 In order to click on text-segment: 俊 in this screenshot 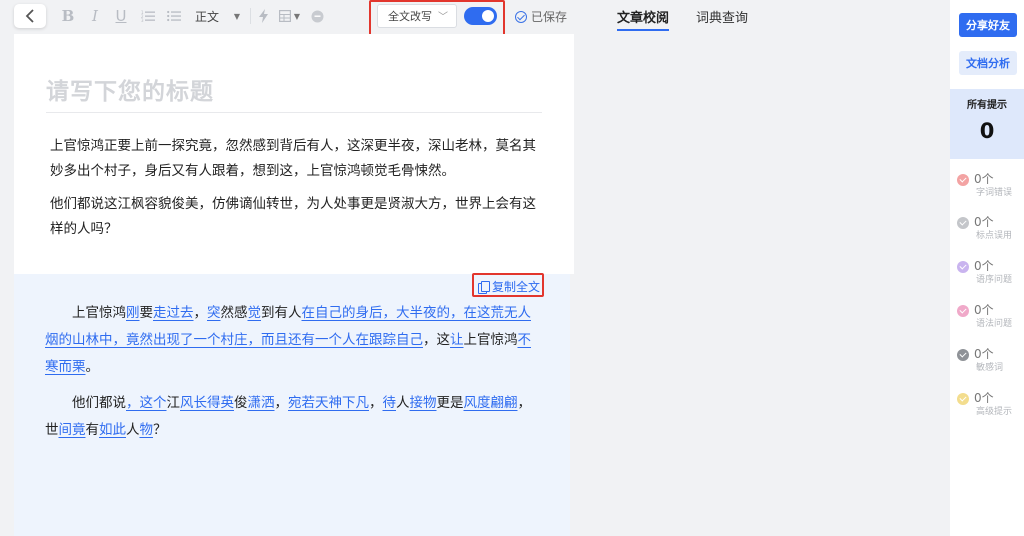, I will do `click(241, 403)`.